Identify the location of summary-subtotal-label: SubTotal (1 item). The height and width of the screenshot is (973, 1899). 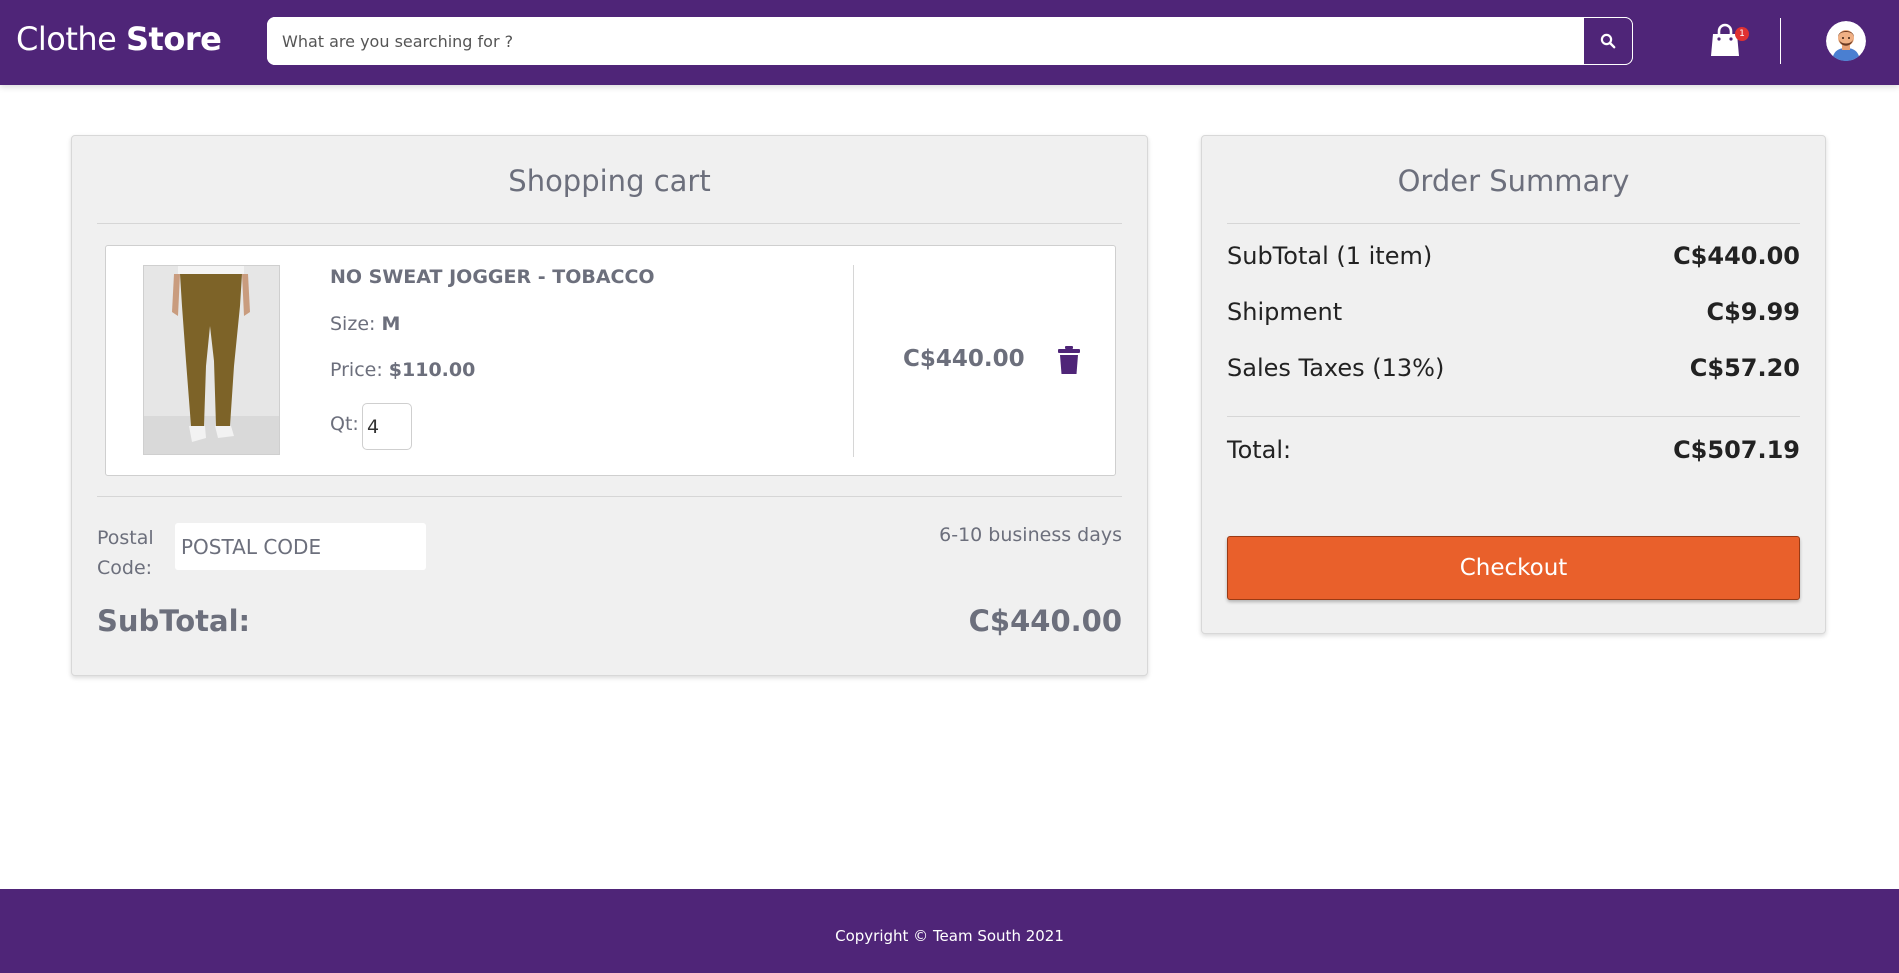
(1330, 256).